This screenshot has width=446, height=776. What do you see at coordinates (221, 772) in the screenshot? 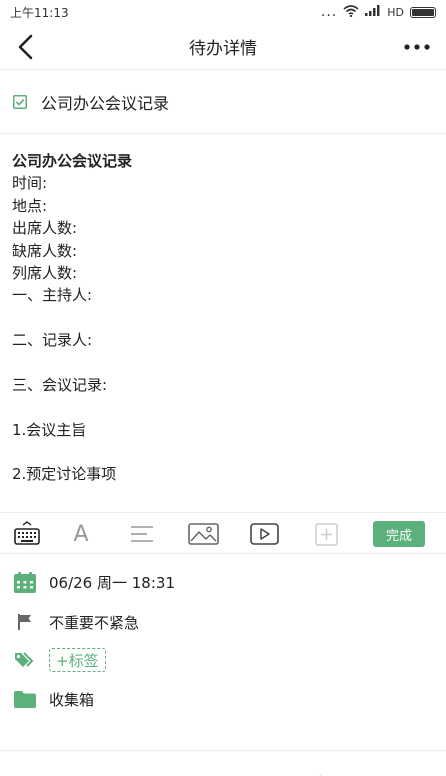
I see `home-nav-button` at bounding box center [221, 772].